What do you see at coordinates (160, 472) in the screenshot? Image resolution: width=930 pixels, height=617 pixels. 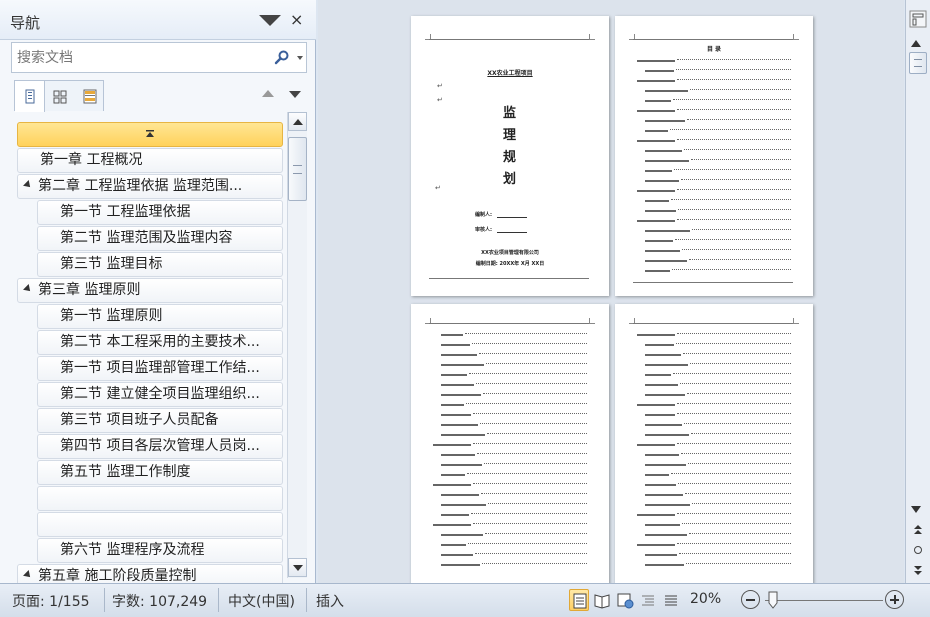 I see `heading-row: 第五节 监理工作制度` at bounding box center [160, 472].